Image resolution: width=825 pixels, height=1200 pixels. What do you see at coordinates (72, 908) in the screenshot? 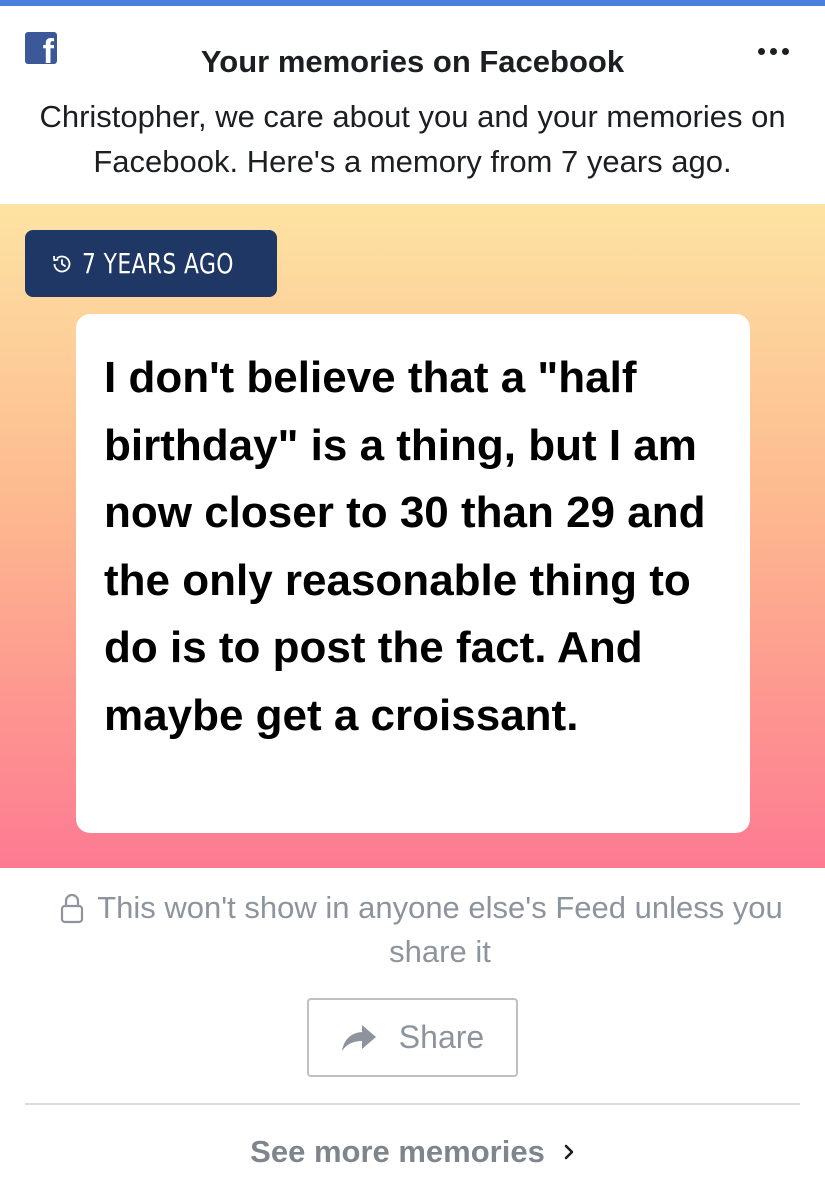
I see `lock-icon` at bounding box center [72, 908].